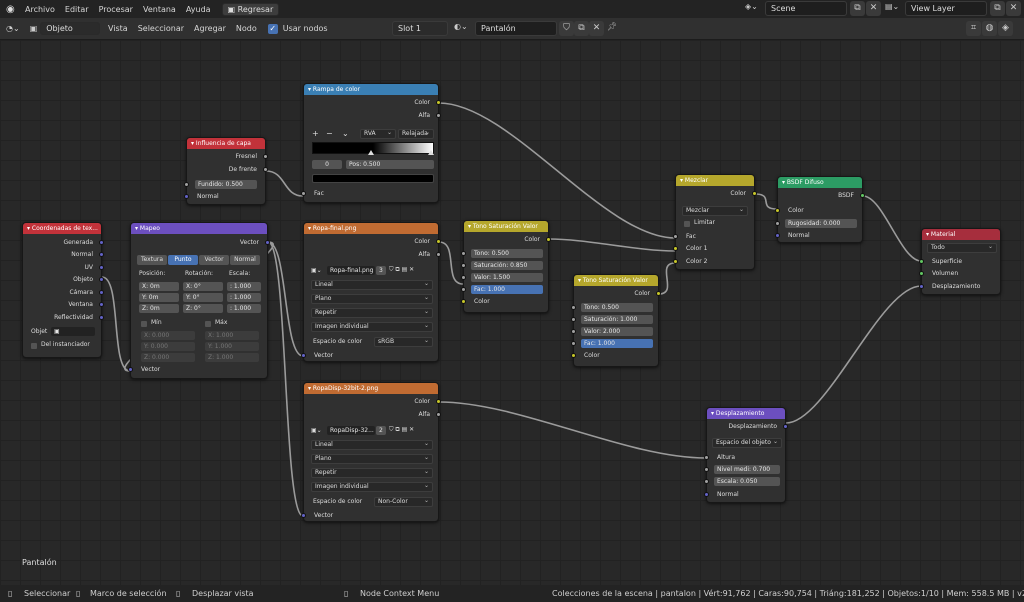  I want to click on min-checkbox, so click(144, 324).